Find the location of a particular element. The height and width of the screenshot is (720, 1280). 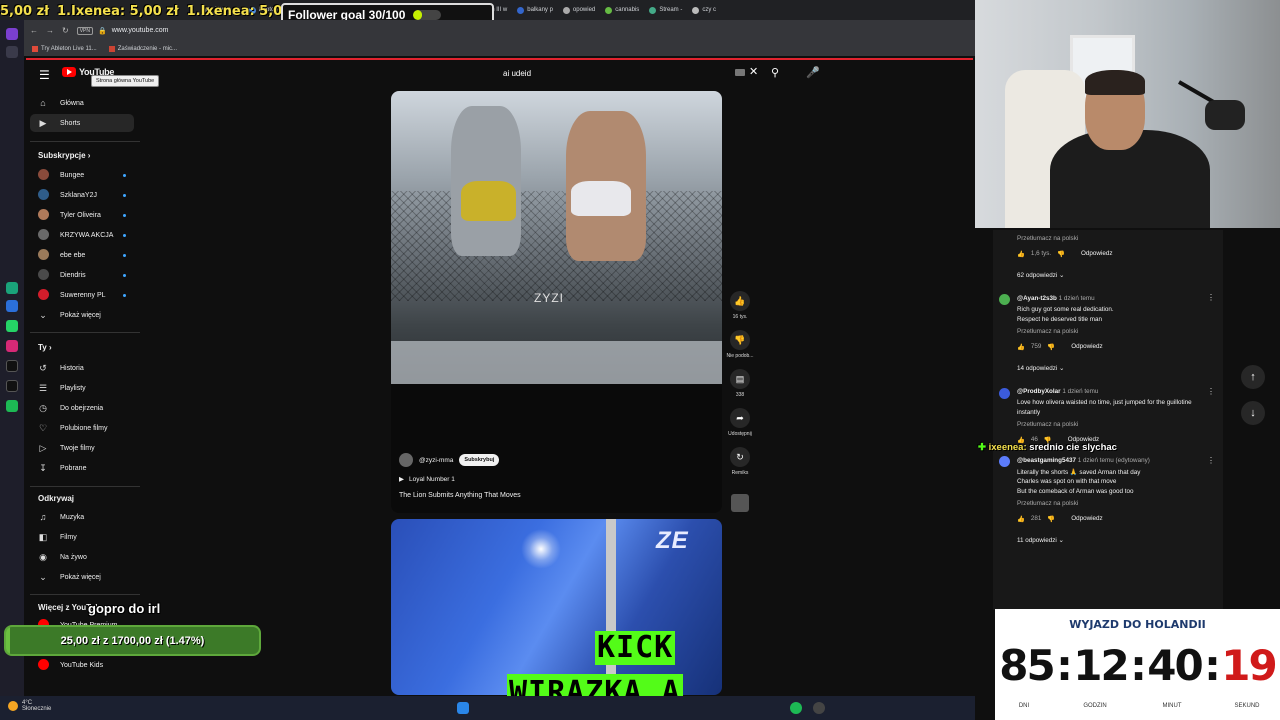

sidebar-item: ▶ Shorts is located at coordinates (82, 123).